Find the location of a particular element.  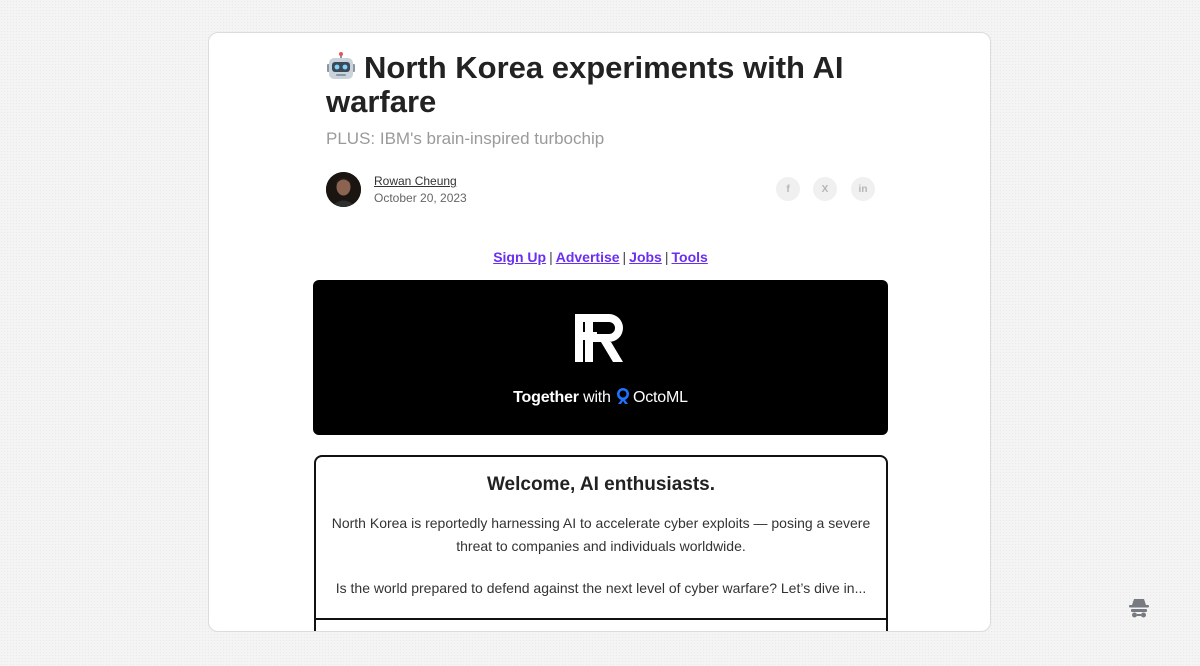

jobs-link: Jobs is located at coordinates (645, 257).